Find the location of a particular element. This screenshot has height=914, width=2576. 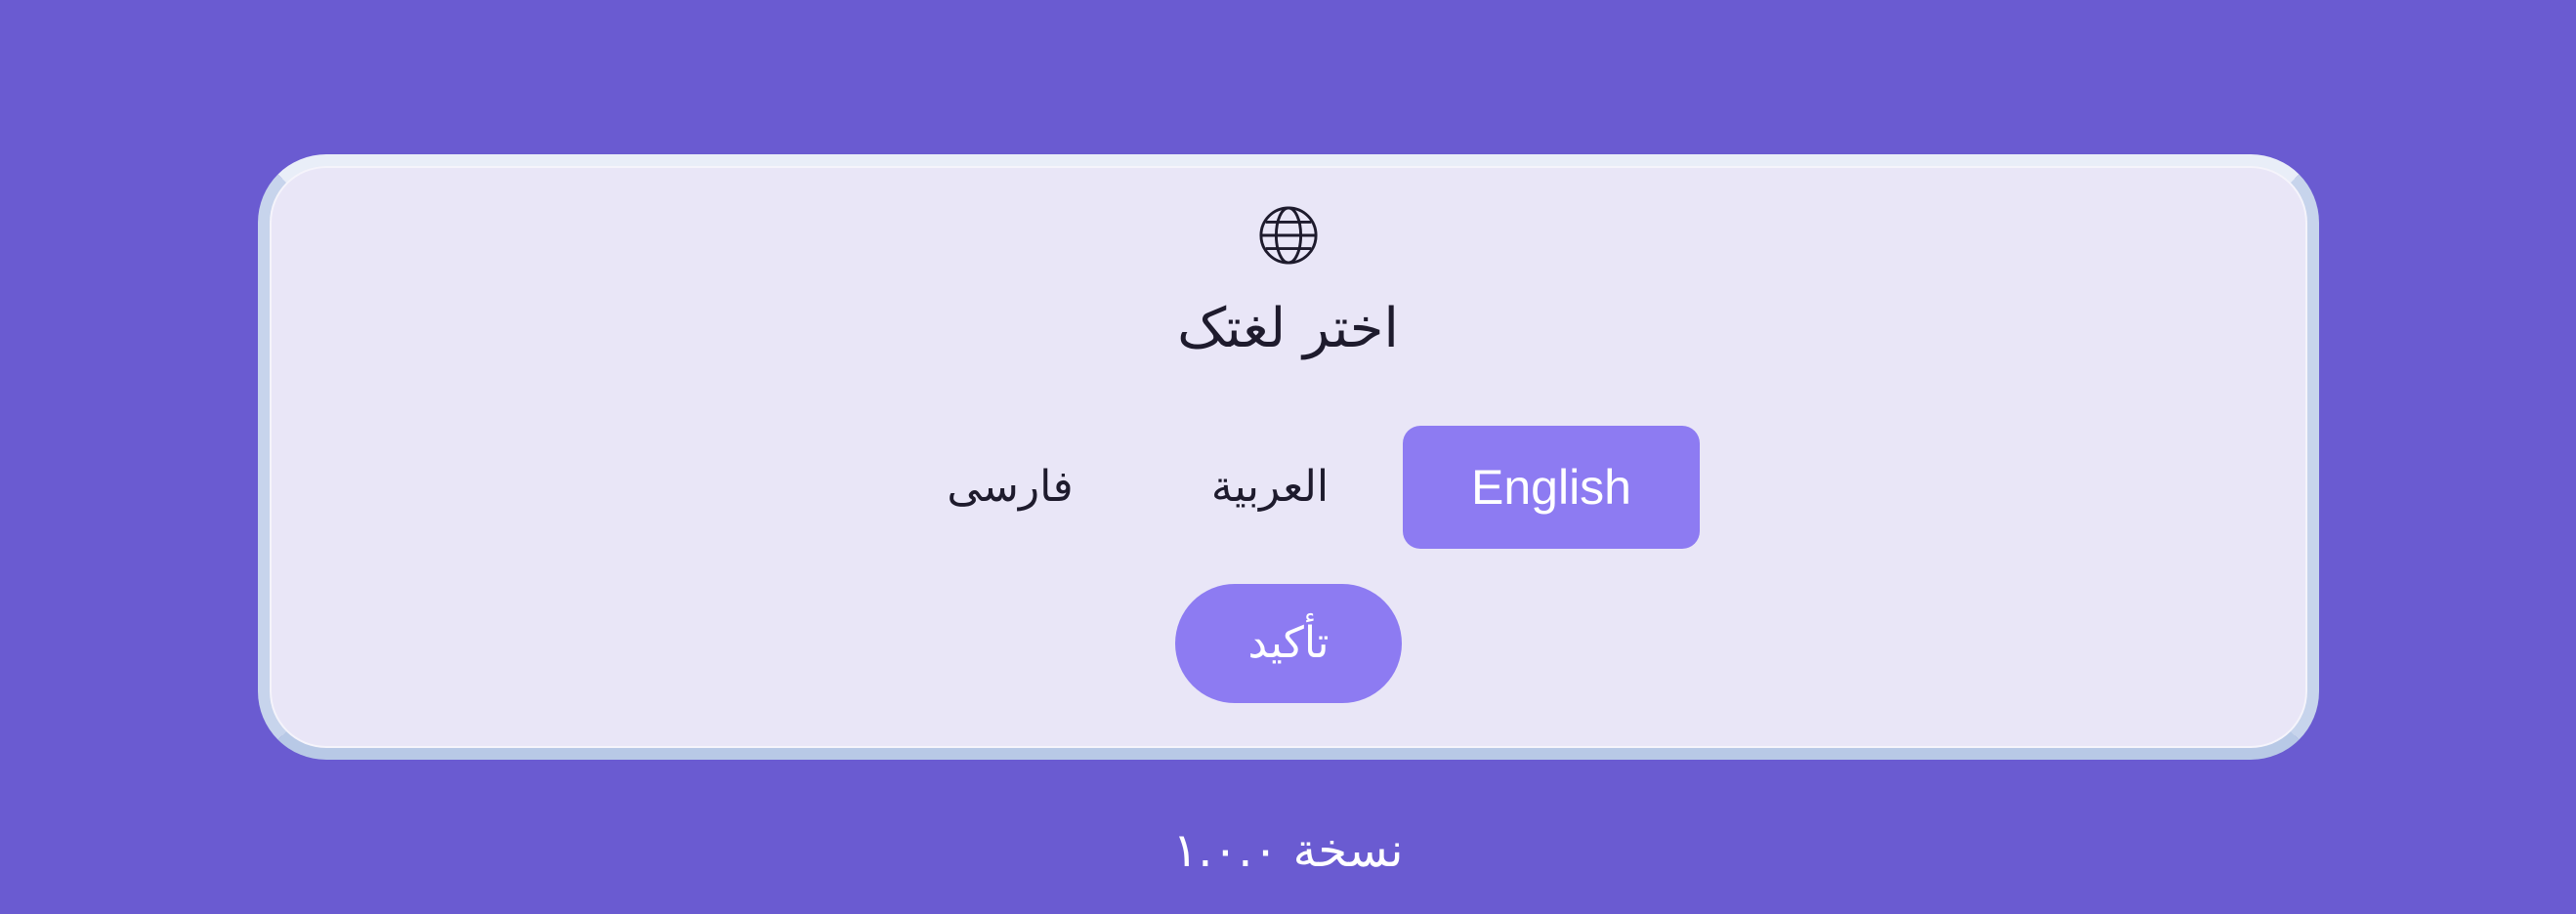

version-label: نسخة ١.٠.٠ is located at coordinates (1288, 851).